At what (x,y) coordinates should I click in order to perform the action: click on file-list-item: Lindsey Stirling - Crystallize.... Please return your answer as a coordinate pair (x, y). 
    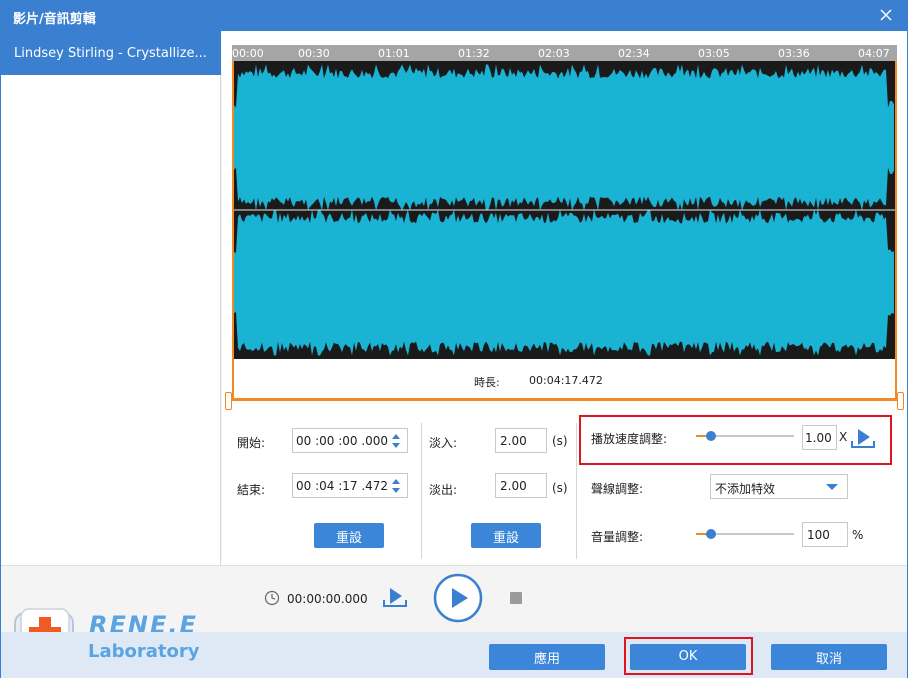
    Looking at the image, I should click on (111, 53).